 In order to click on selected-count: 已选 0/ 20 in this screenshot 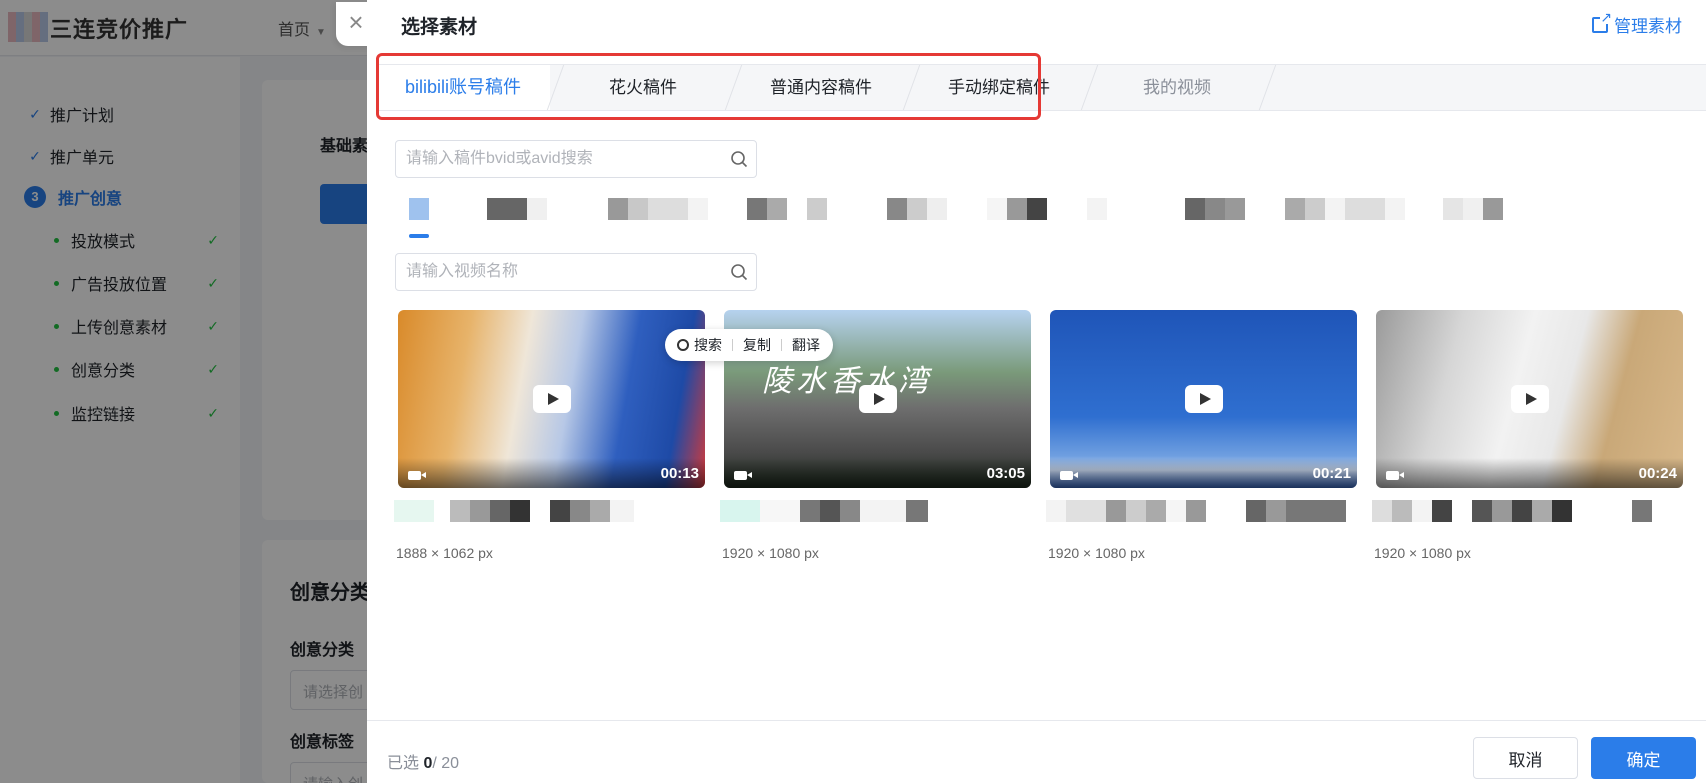, I will do `click(423, 761)`.